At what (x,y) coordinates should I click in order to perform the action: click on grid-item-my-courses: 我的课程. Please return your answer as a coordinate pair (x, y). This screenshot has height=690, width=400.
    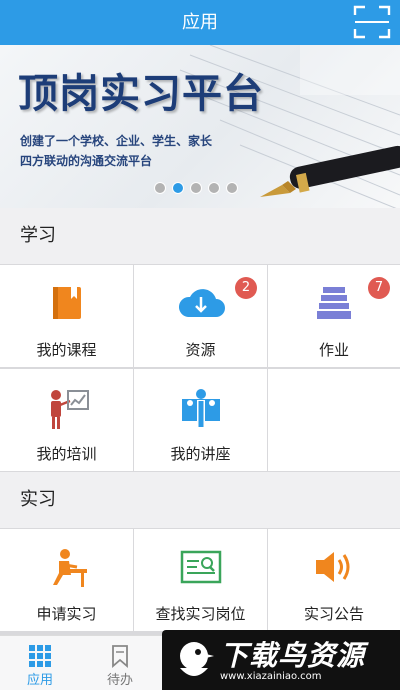
    Looking at the image, I should click on (66, 316).